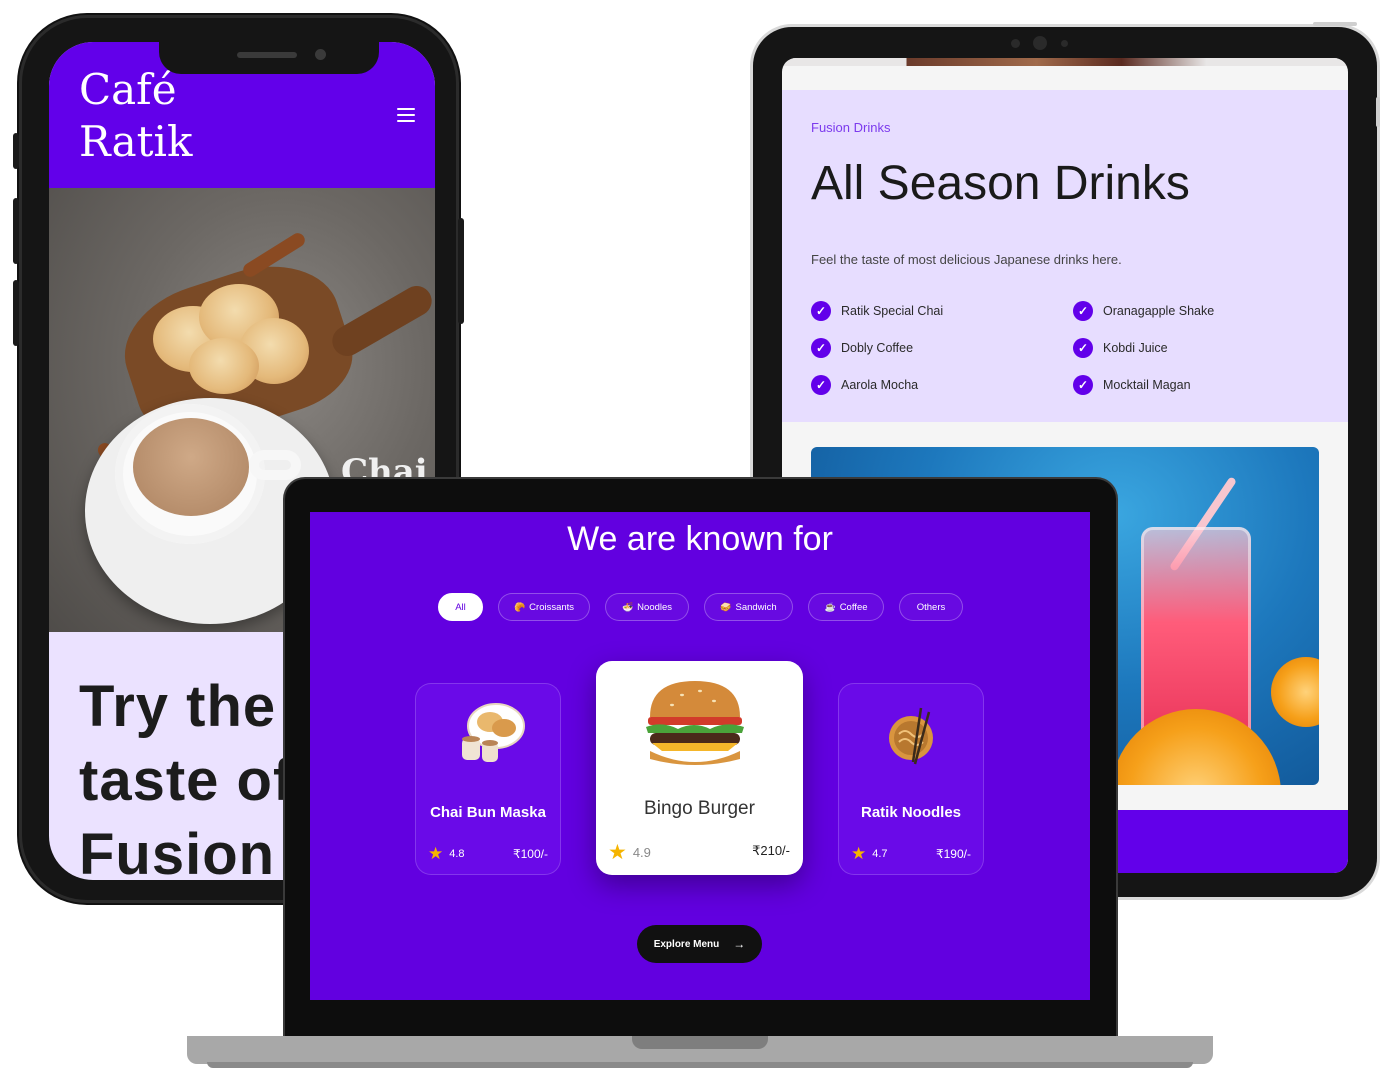 This screenshot has height=1080, width=1400. What do you see at coordinates (224, 366) in the screenshot?
I see `bun-piece` at bounding box center [224, 366].